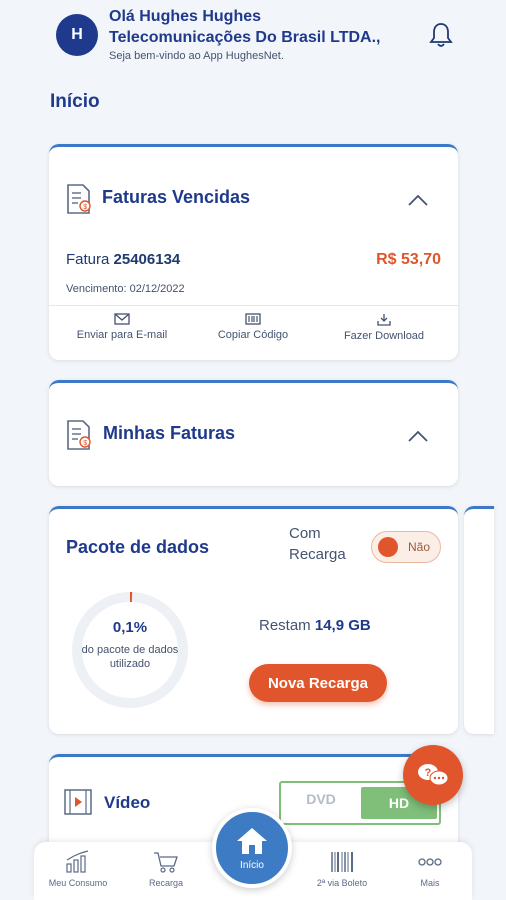  I want to click on avatar: H, so click(77, 35).